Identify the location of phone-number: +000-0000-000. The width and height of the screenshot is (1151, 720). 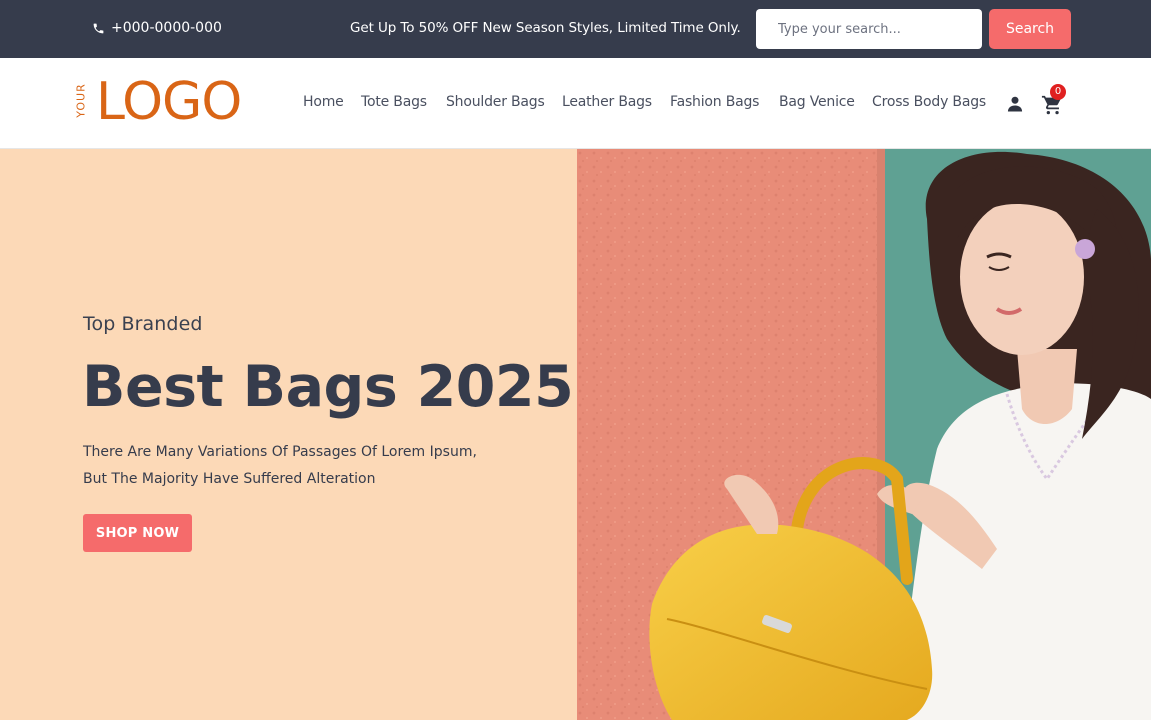
(166, 28).